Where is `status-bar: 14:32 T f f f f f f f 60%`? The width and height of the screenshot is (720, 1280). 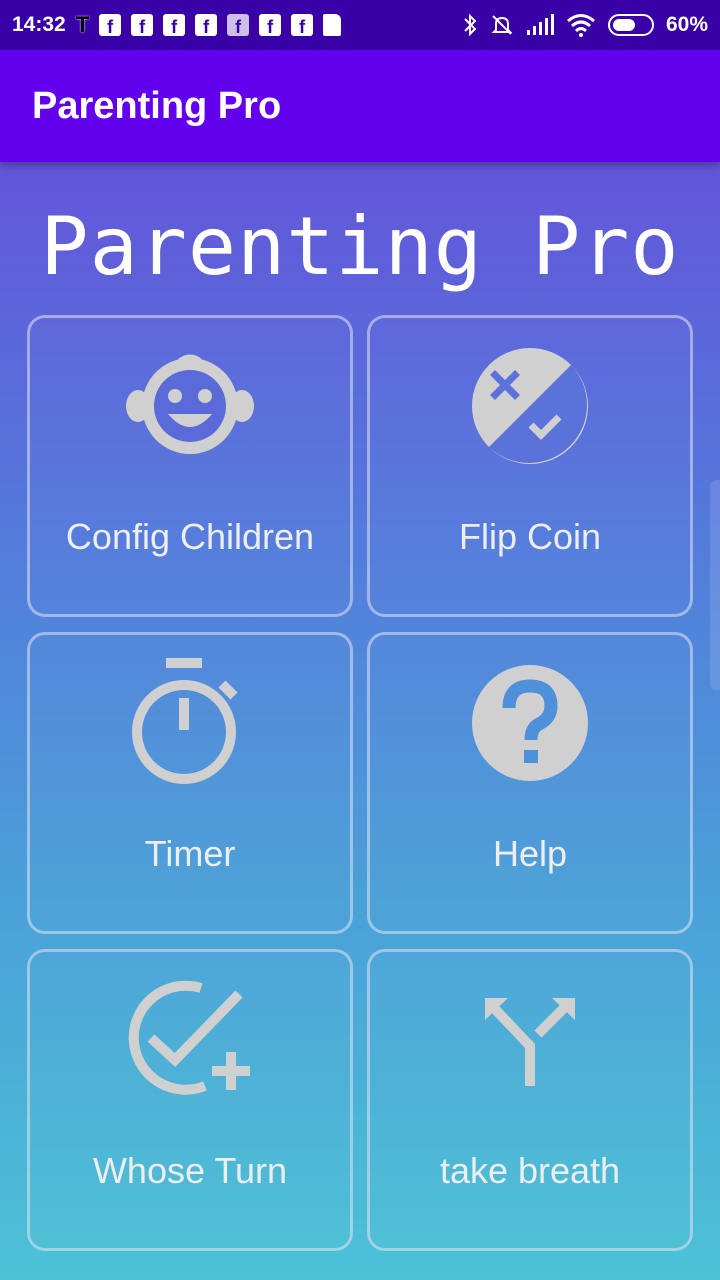
status-bar: 14:32 T f f f f f f f 60% is located at coordinates (360, 25).